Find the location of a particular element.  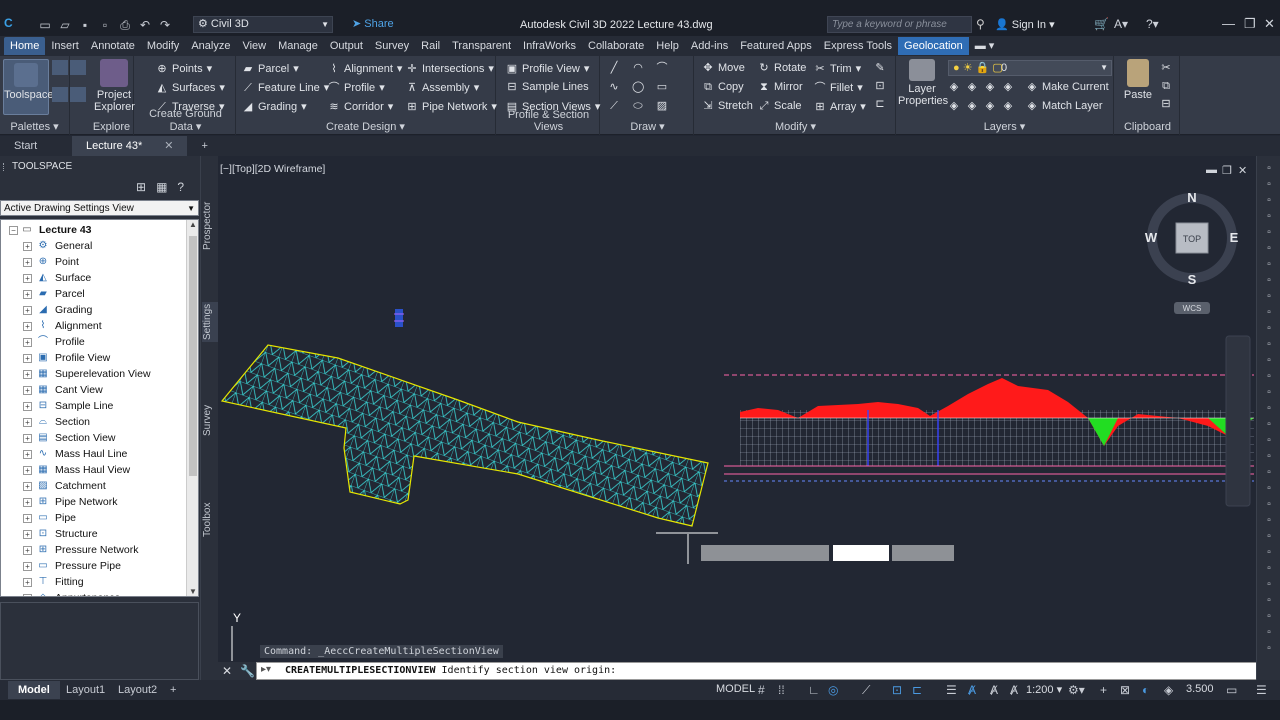

point-marker is located at coordinates (399, 318).